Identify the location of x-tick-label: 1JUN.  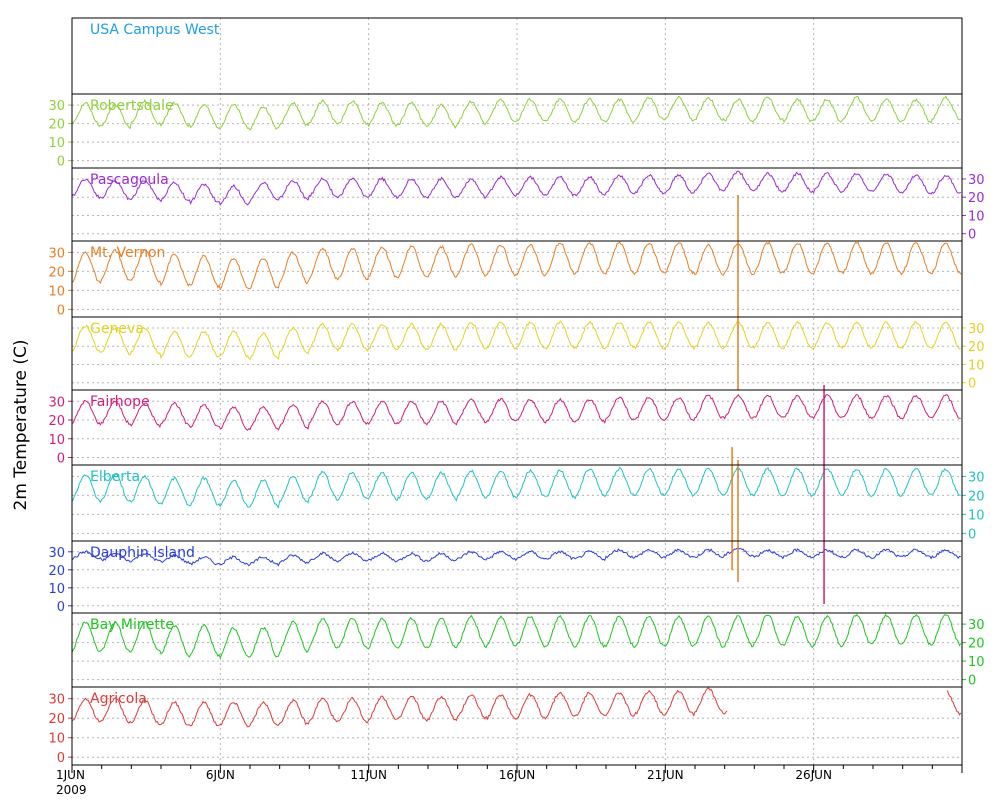
(70, 775).